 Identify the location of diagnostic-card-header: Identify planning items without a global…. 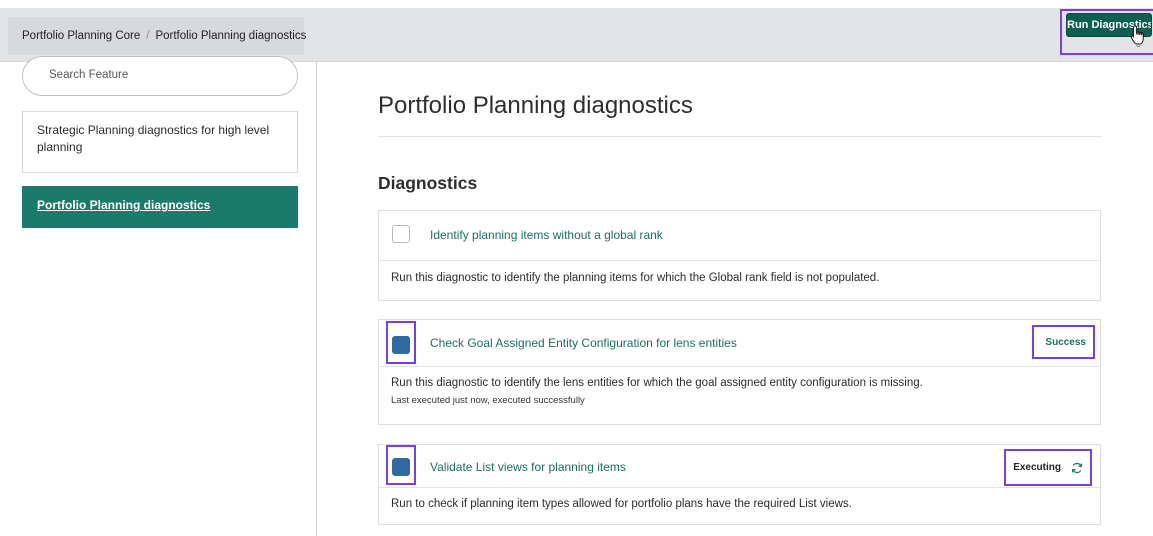
(739, 236).